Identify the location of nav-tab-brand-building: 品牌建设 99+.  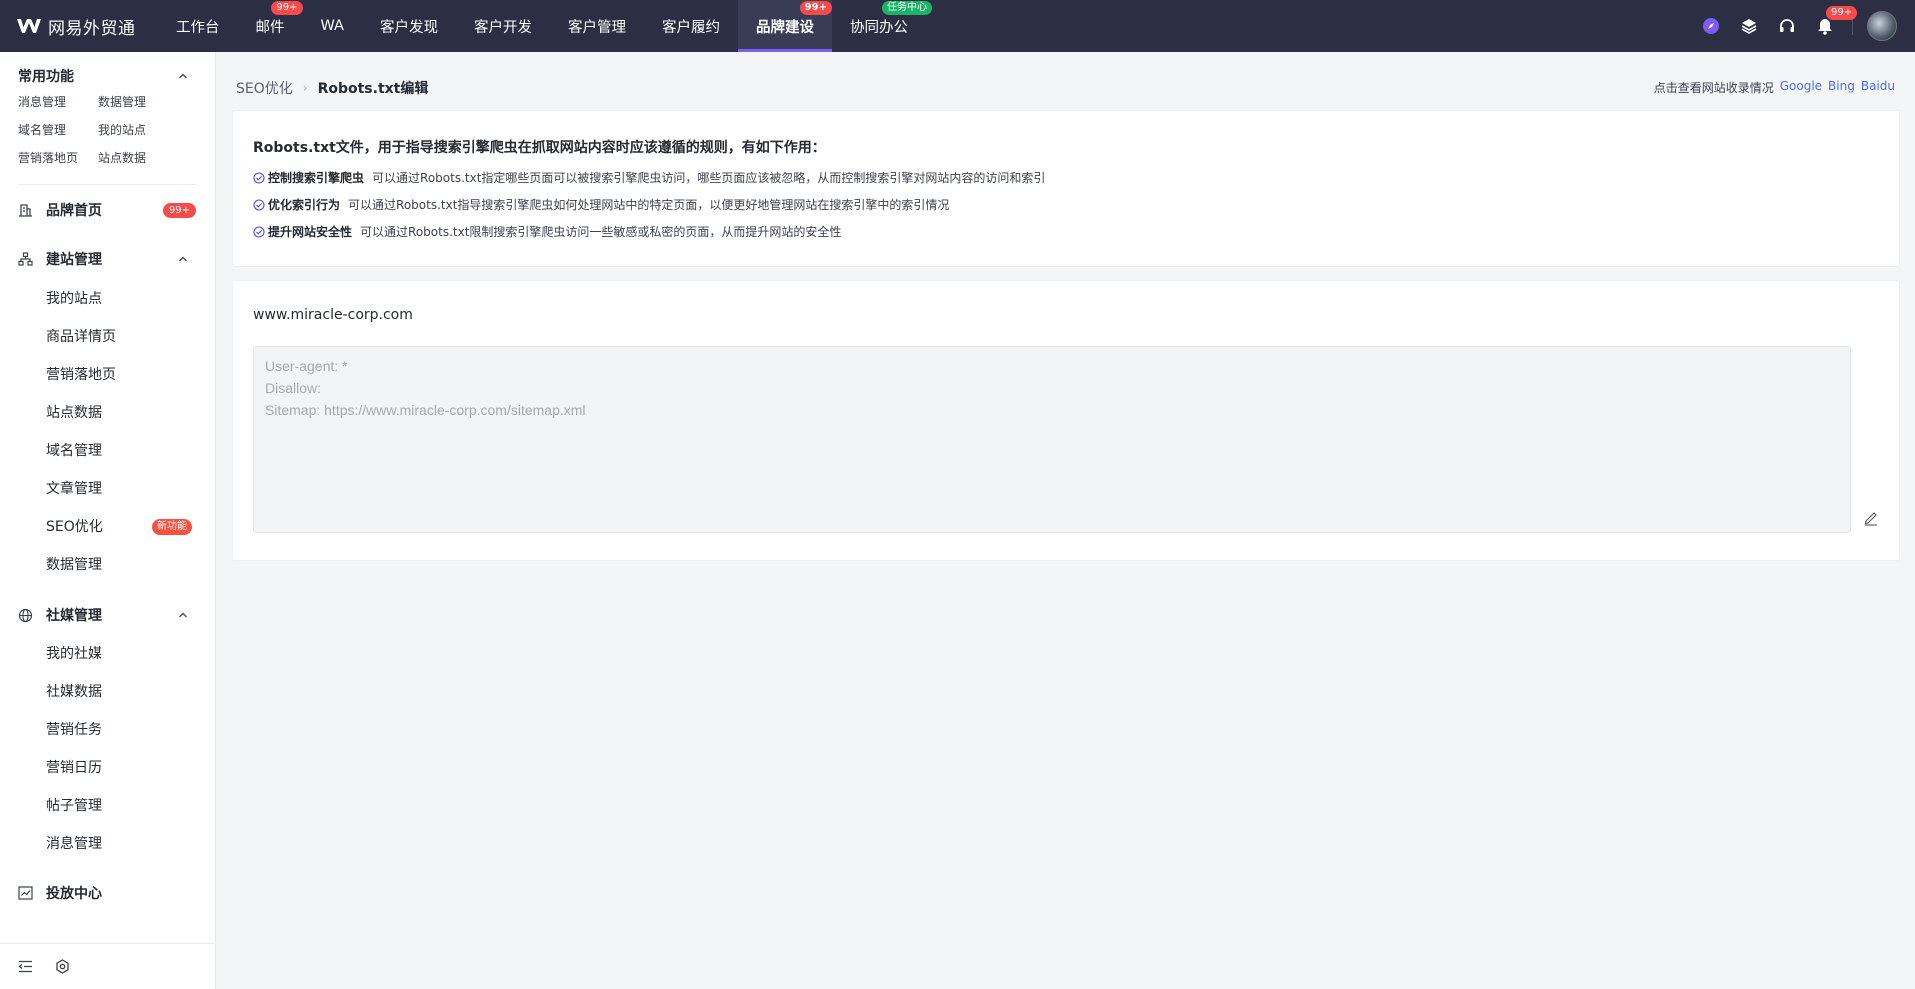
(784, 26).